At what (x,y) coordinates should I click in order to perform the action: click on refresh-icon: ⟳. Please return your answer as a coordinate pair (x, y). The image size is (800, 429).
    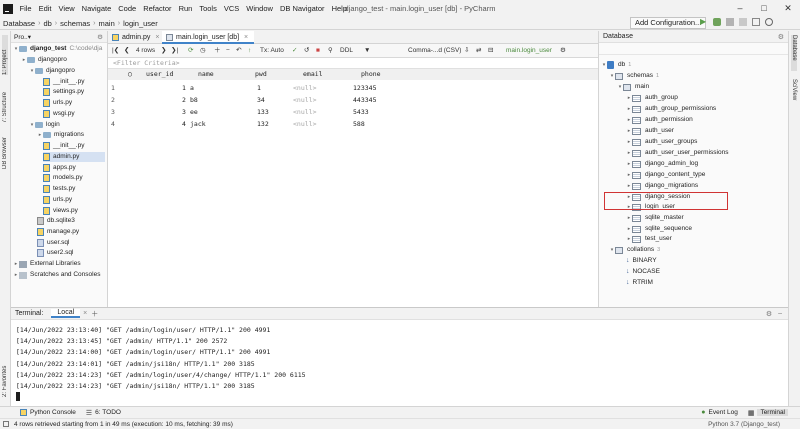
    Looking at the image, I should click on (190, 51).